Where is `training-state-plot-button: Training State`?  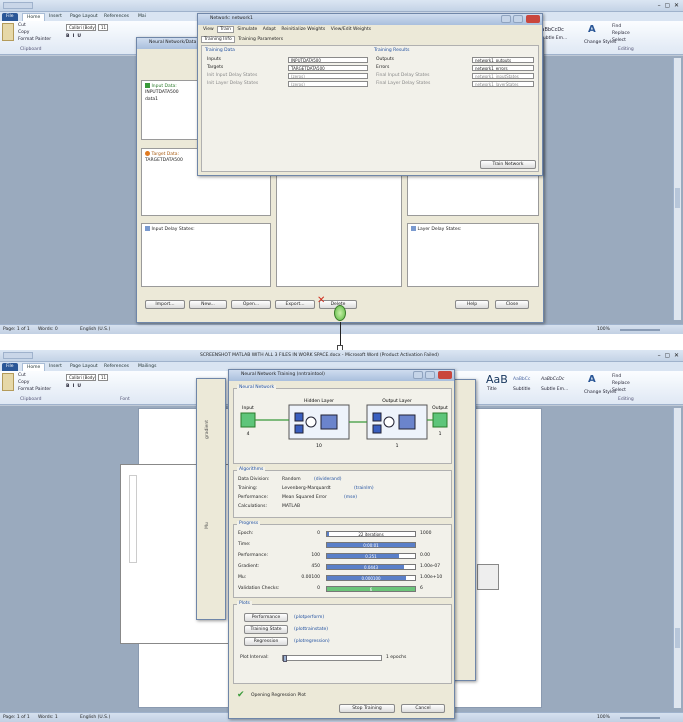 training-state-plot-button: Training State is located at coordinates (266, 629).